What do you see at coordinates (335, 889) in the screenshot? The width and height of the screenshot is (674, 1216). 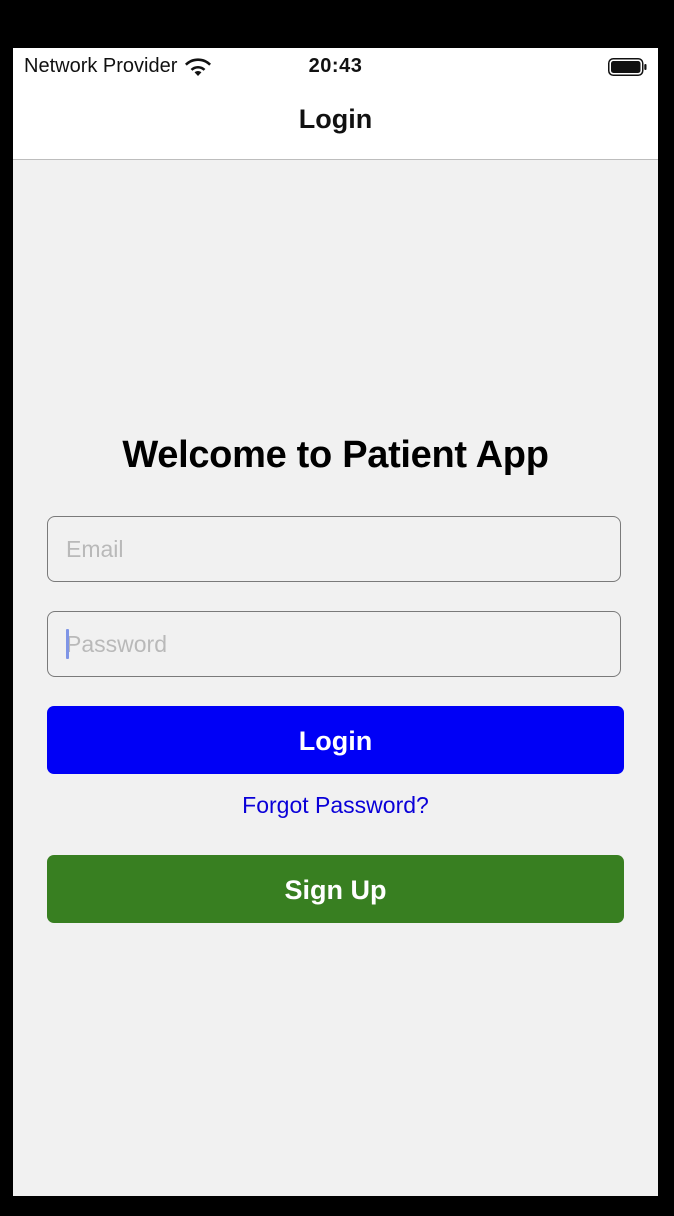 I see `signup-button: Sign Up` at bounding box center [335, 889].